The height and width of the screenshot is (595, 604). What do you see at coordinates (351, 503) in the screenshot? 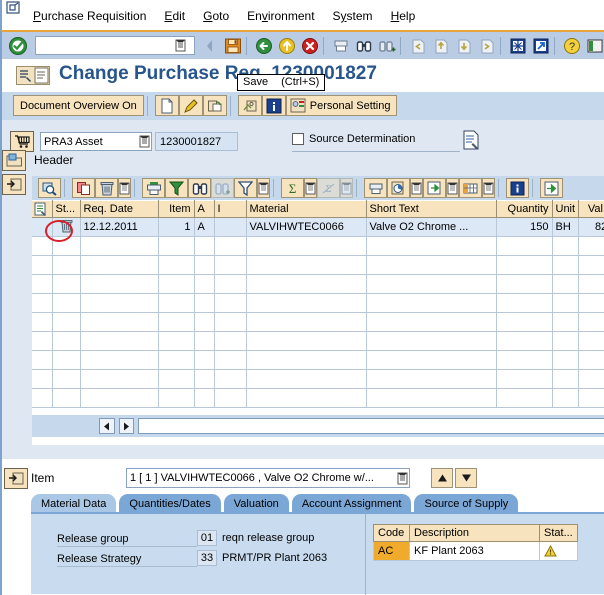
I see `tab-account-assignment: Account Assignment` at bounding box center [351, 503].